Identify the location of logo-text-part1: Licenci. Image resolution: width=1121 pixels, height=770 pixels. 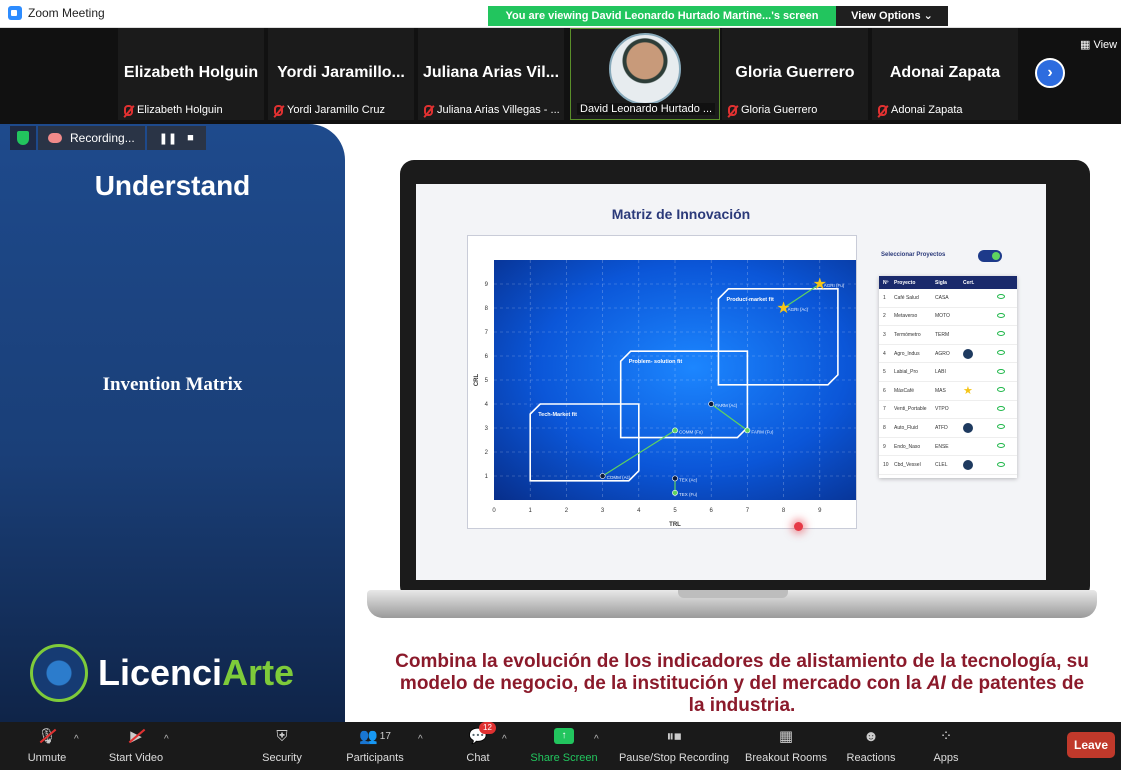
(160, 672).